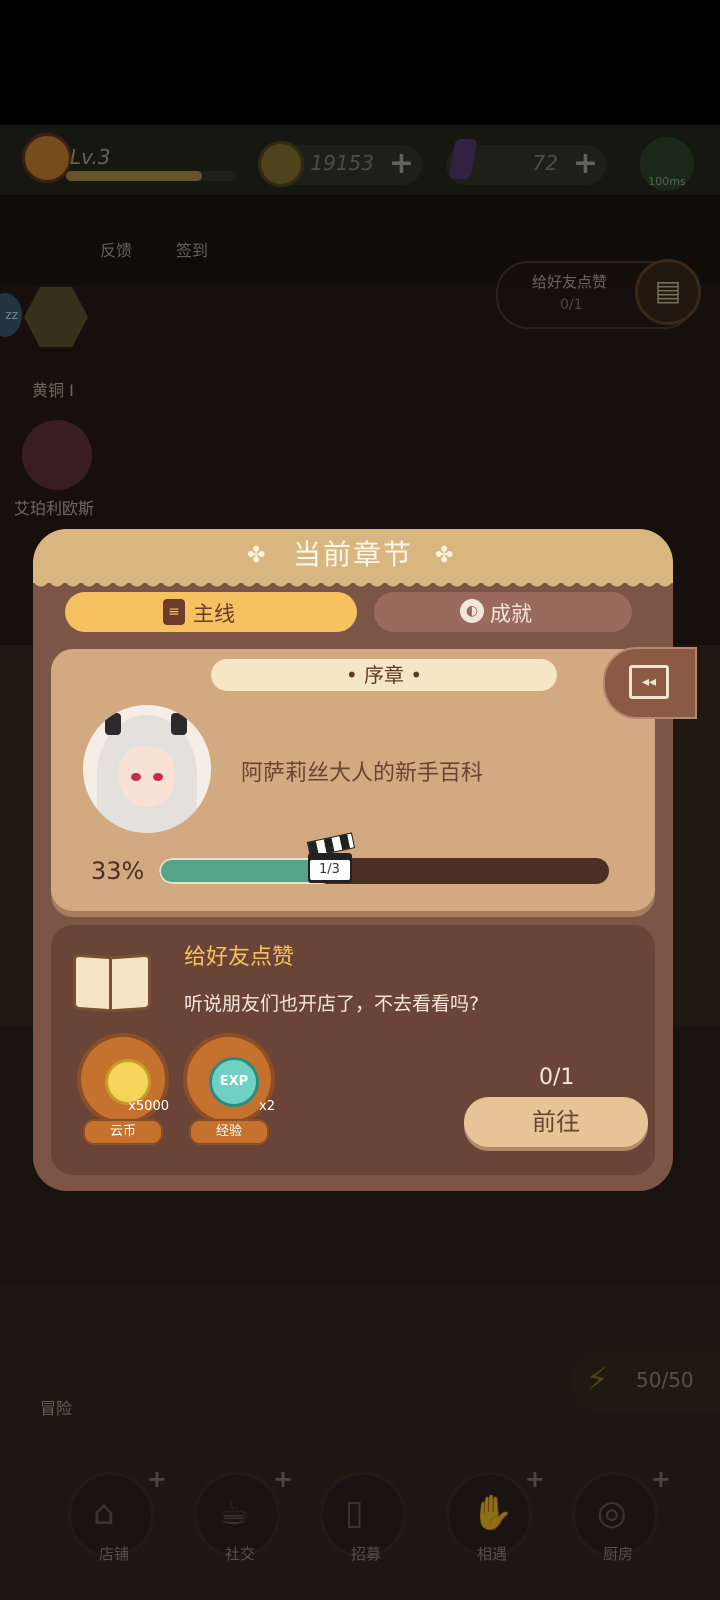  What do you see at coordinates (130, 983) in the screenshot?
I see `book-page-right` at bounding box center [130, 983].